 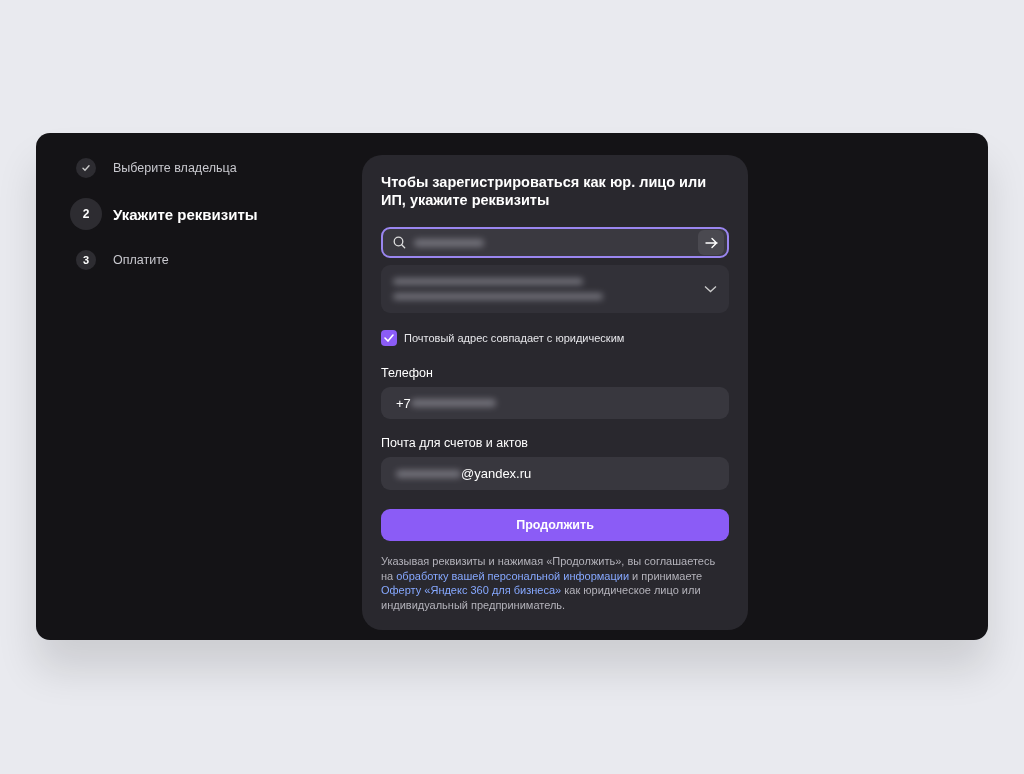 What do you see at coordinates (141, 260) in the screenshot?
I see `step-label: Оплатите` at bounding box center [141, 260].